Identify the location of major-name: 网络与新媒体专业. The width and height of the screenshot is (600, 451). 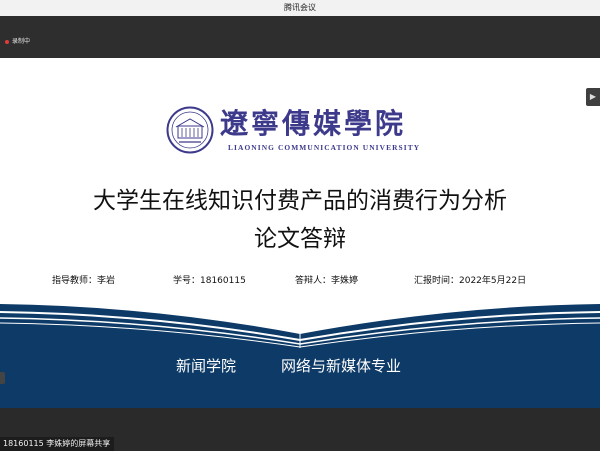
(341, 366).